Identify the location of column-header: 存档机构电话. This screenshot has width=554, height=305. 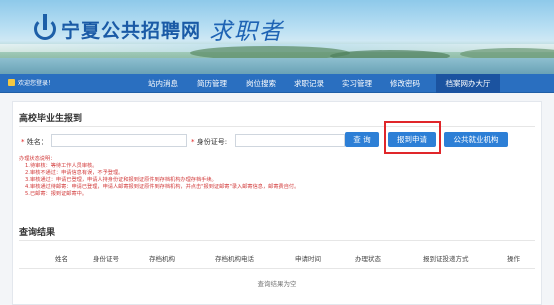
(234, 259).